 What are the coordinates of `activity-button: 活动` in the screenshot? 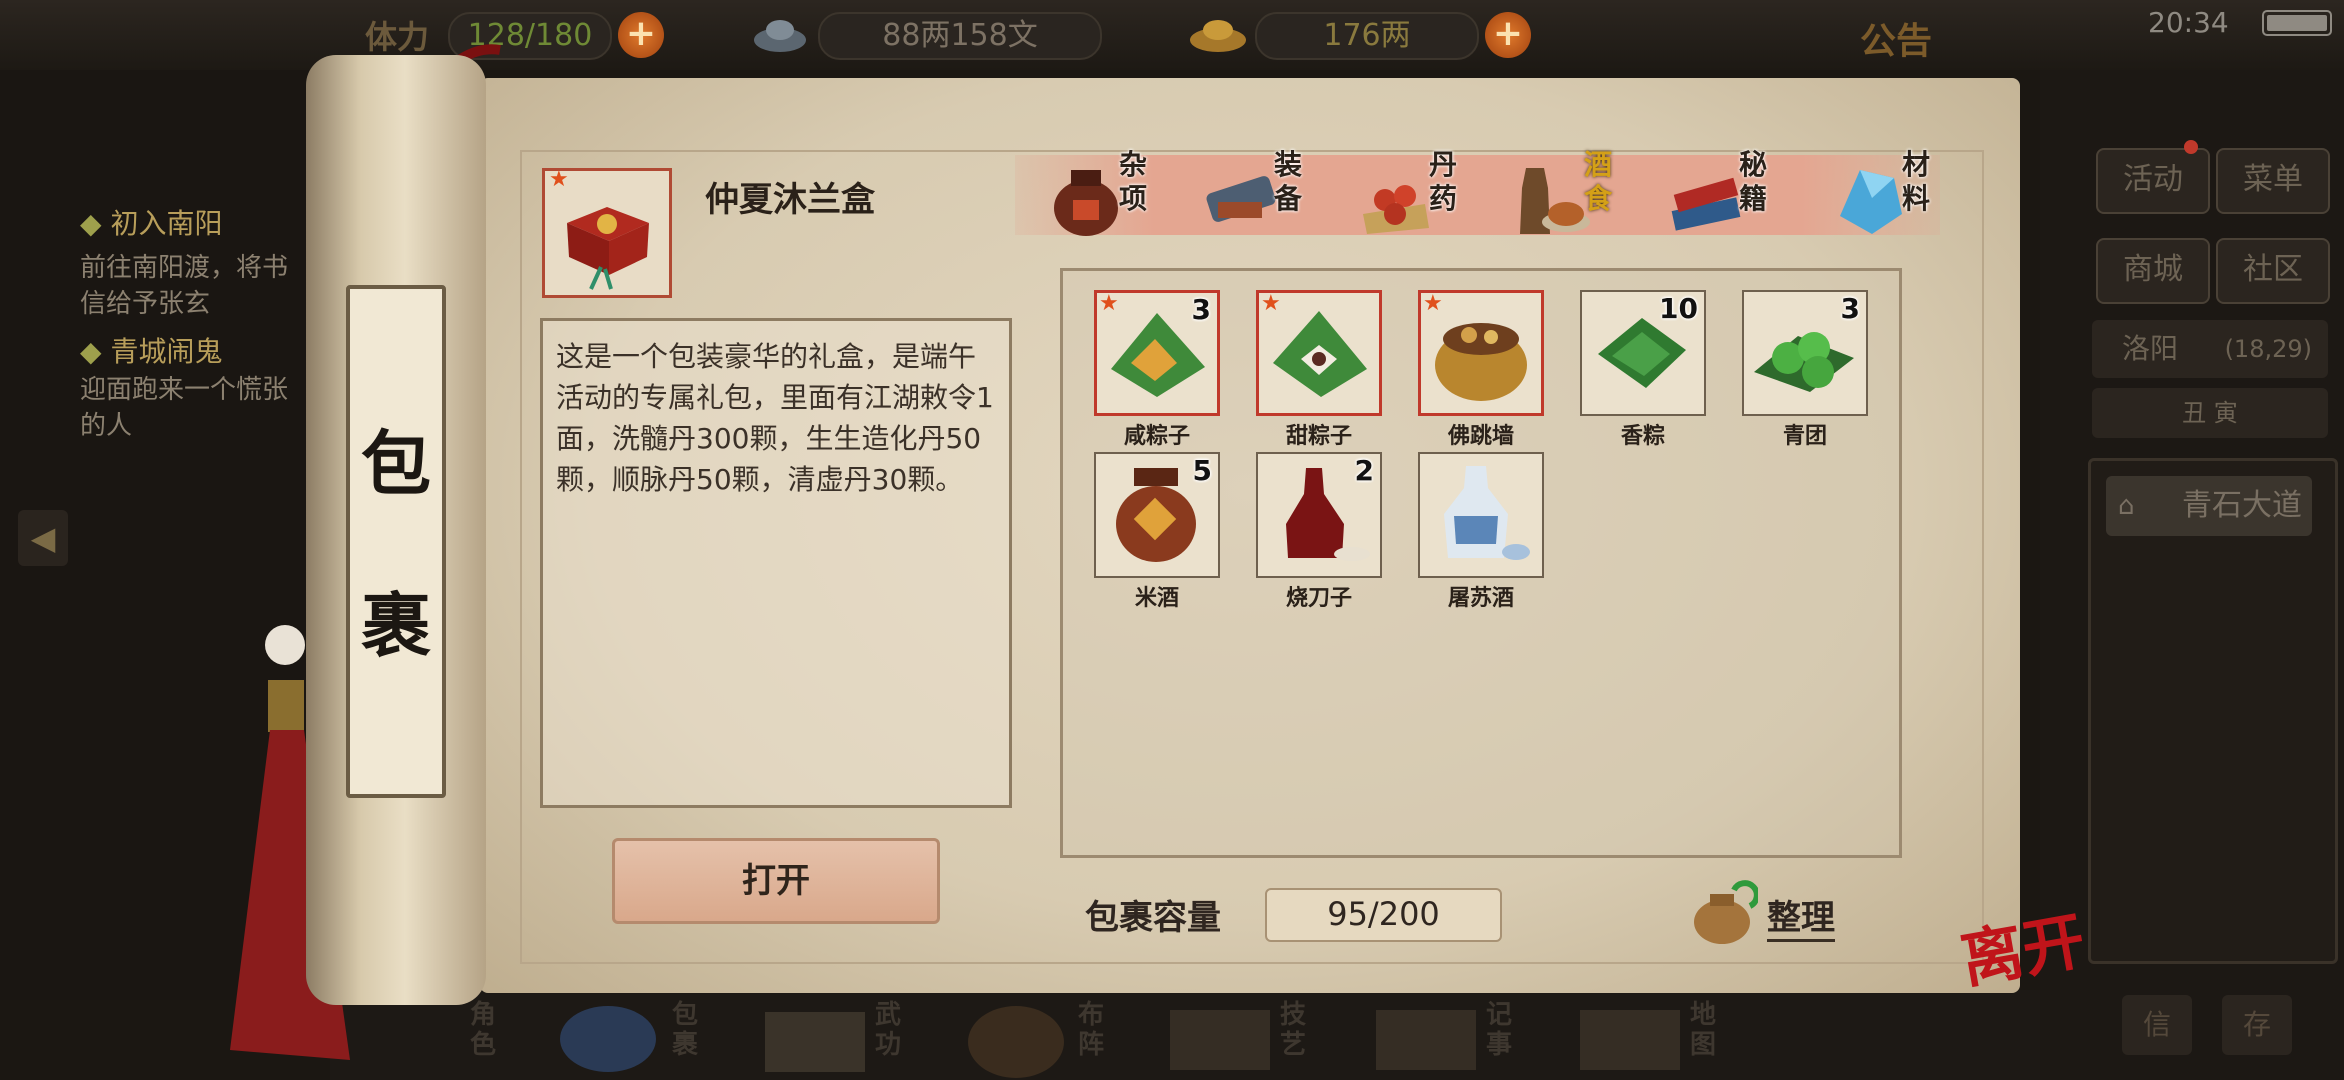 It's located at (2153, 181).